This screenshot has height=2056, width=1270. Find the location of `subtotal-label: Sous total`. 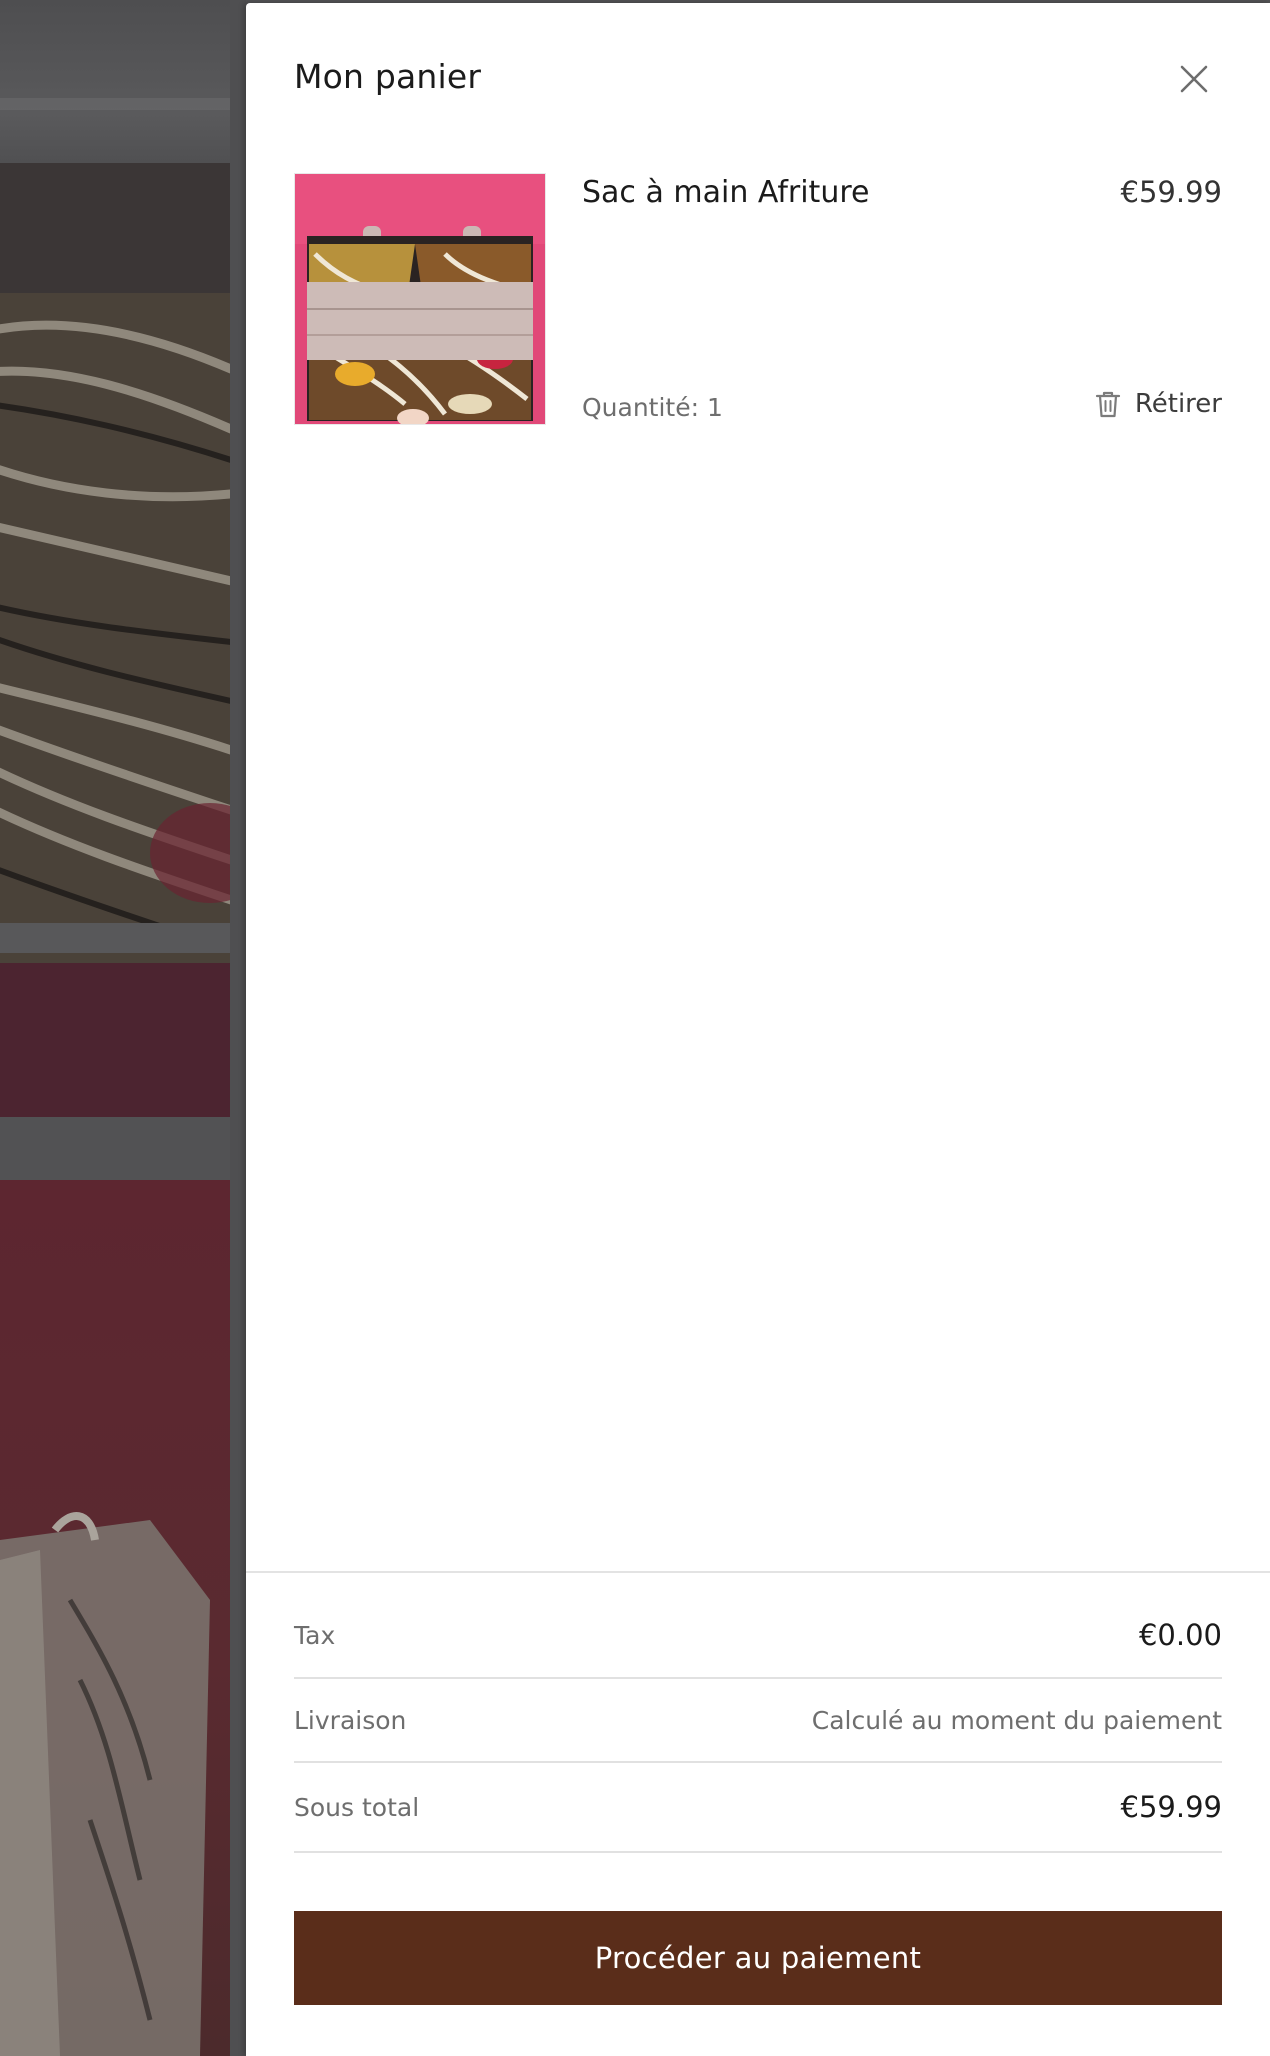

subtotal-label: Sous total is located at coordinates (357, 1807).